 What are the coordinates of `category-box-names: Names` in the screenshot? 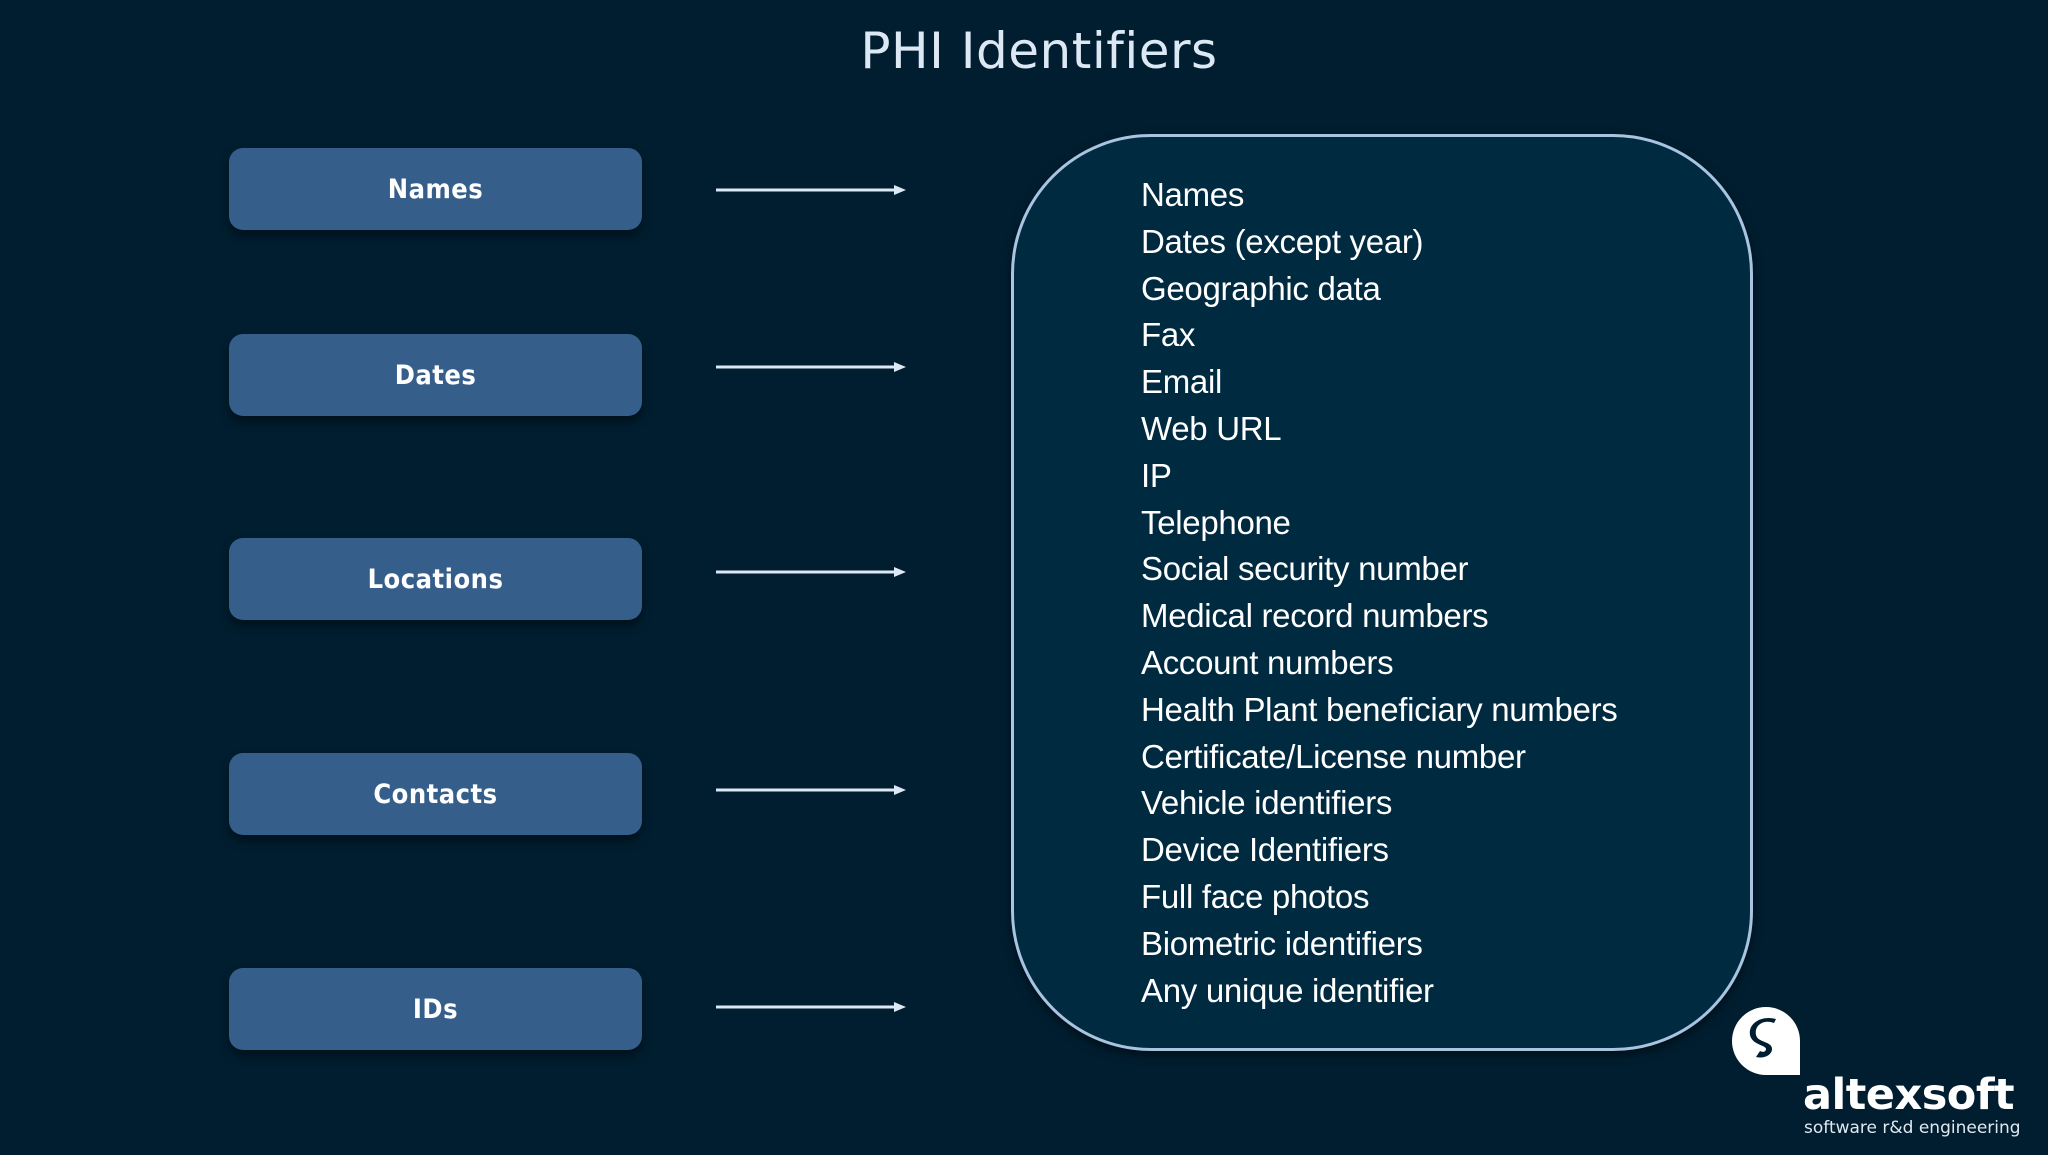 It's located at (435, 189).